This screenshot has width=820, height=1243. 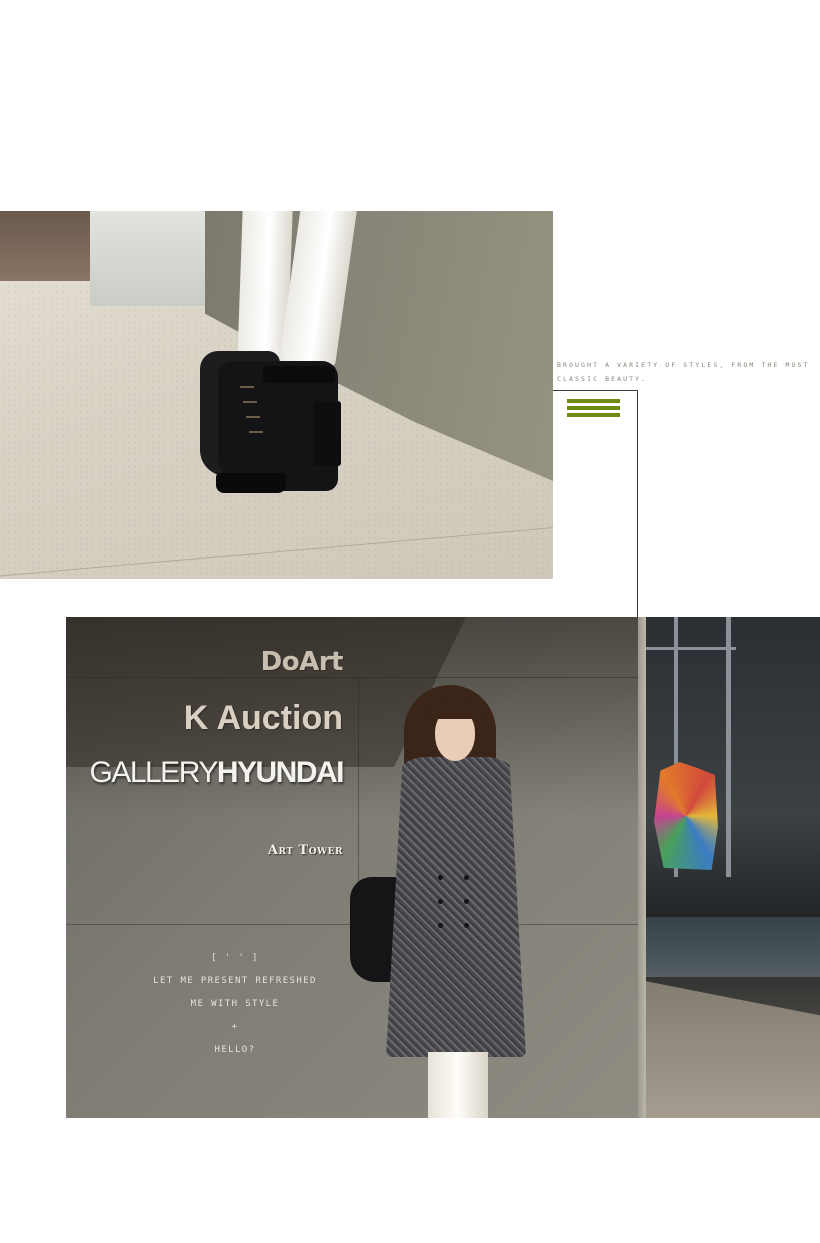 I want to click on sign-art-tower: Art Tower, so click(x=305, y=850).